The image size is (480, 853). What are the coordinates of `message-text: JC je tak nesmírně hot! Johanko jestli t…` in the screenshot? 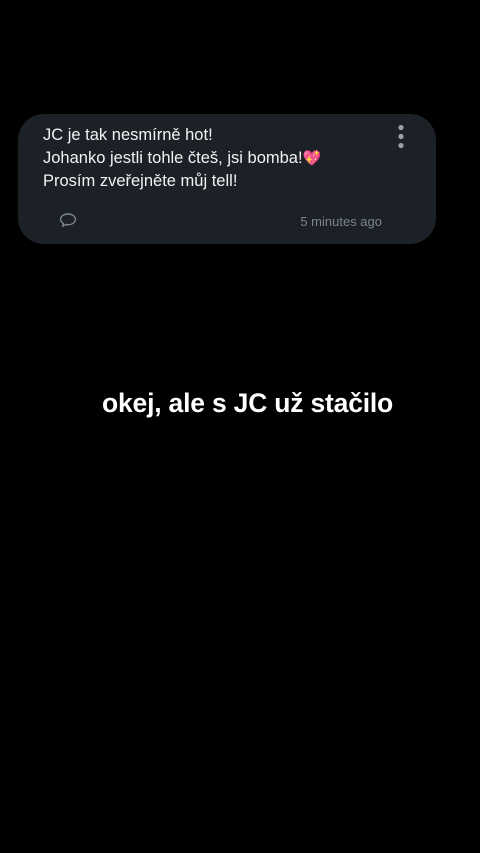 It's located at (208, 158).